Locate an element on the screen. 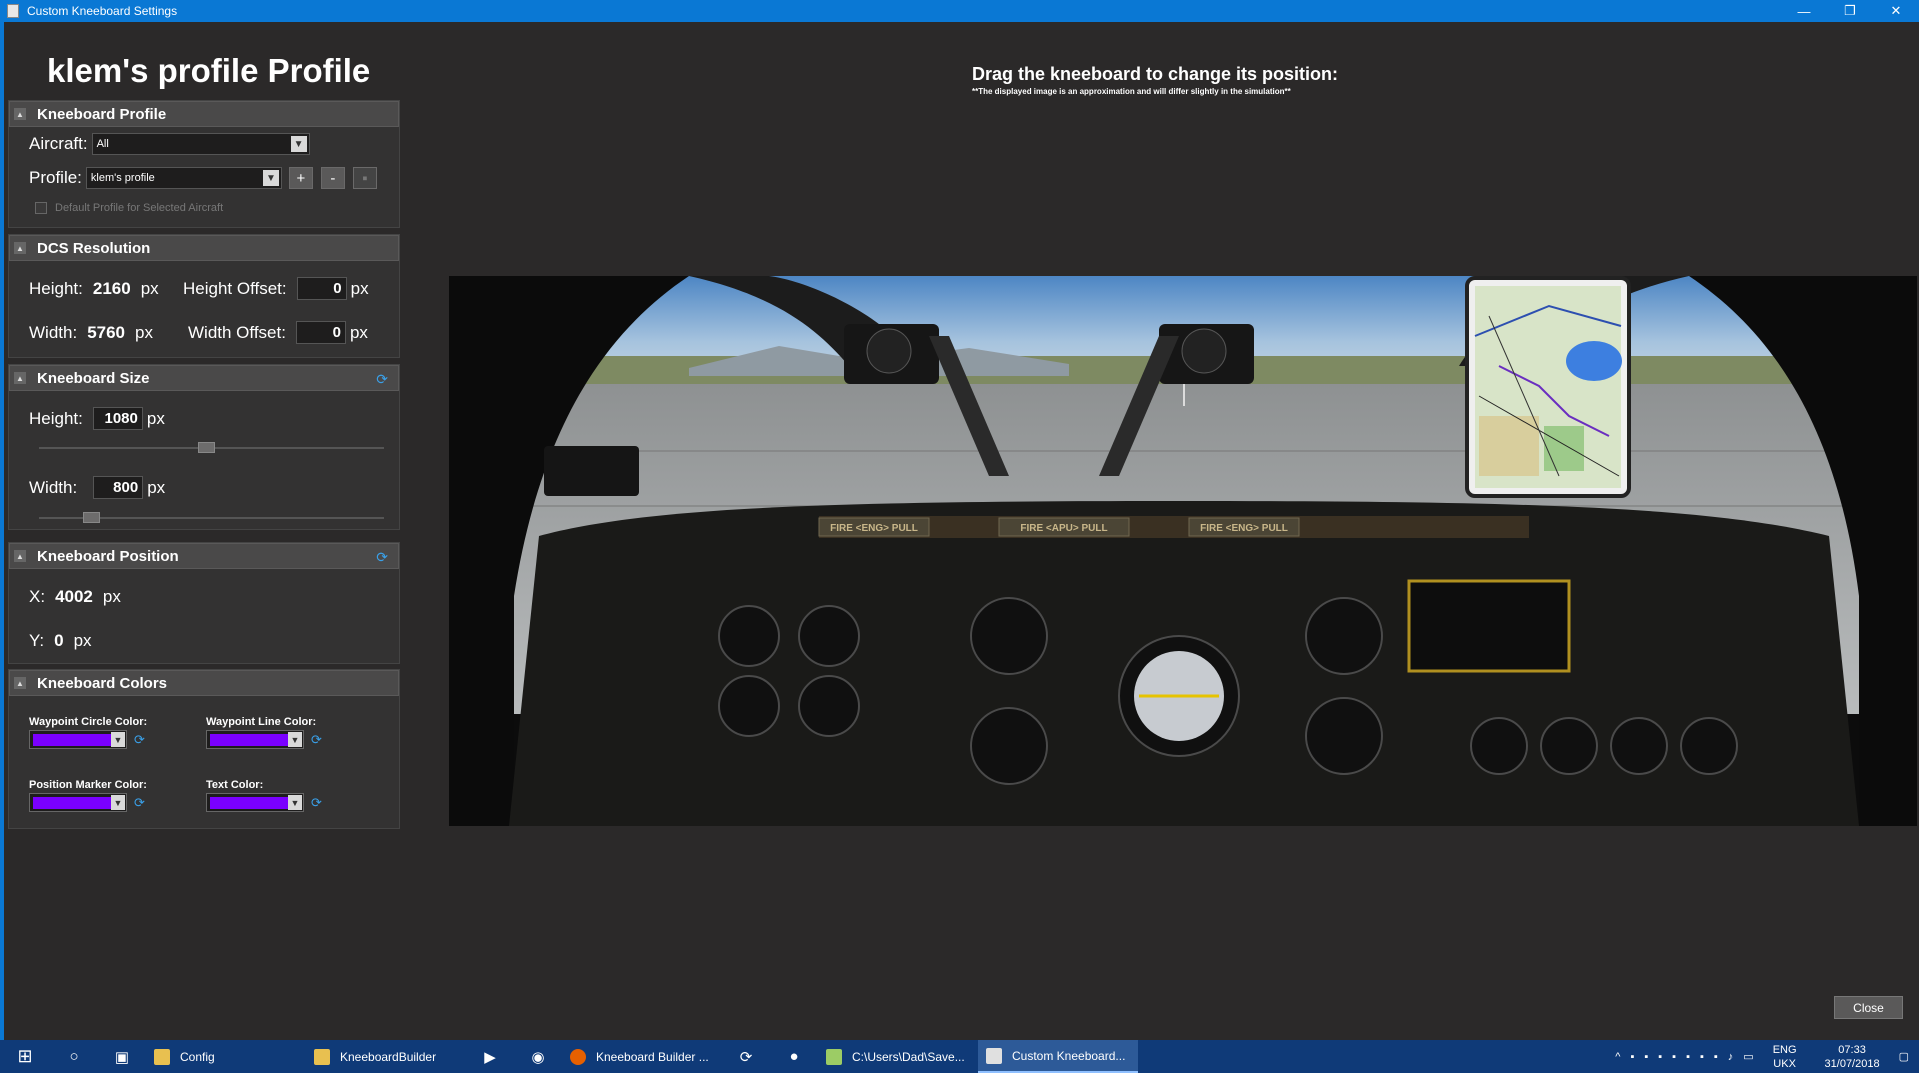  kneeboard-height-label: Height: is located at coordinates (56, 418).